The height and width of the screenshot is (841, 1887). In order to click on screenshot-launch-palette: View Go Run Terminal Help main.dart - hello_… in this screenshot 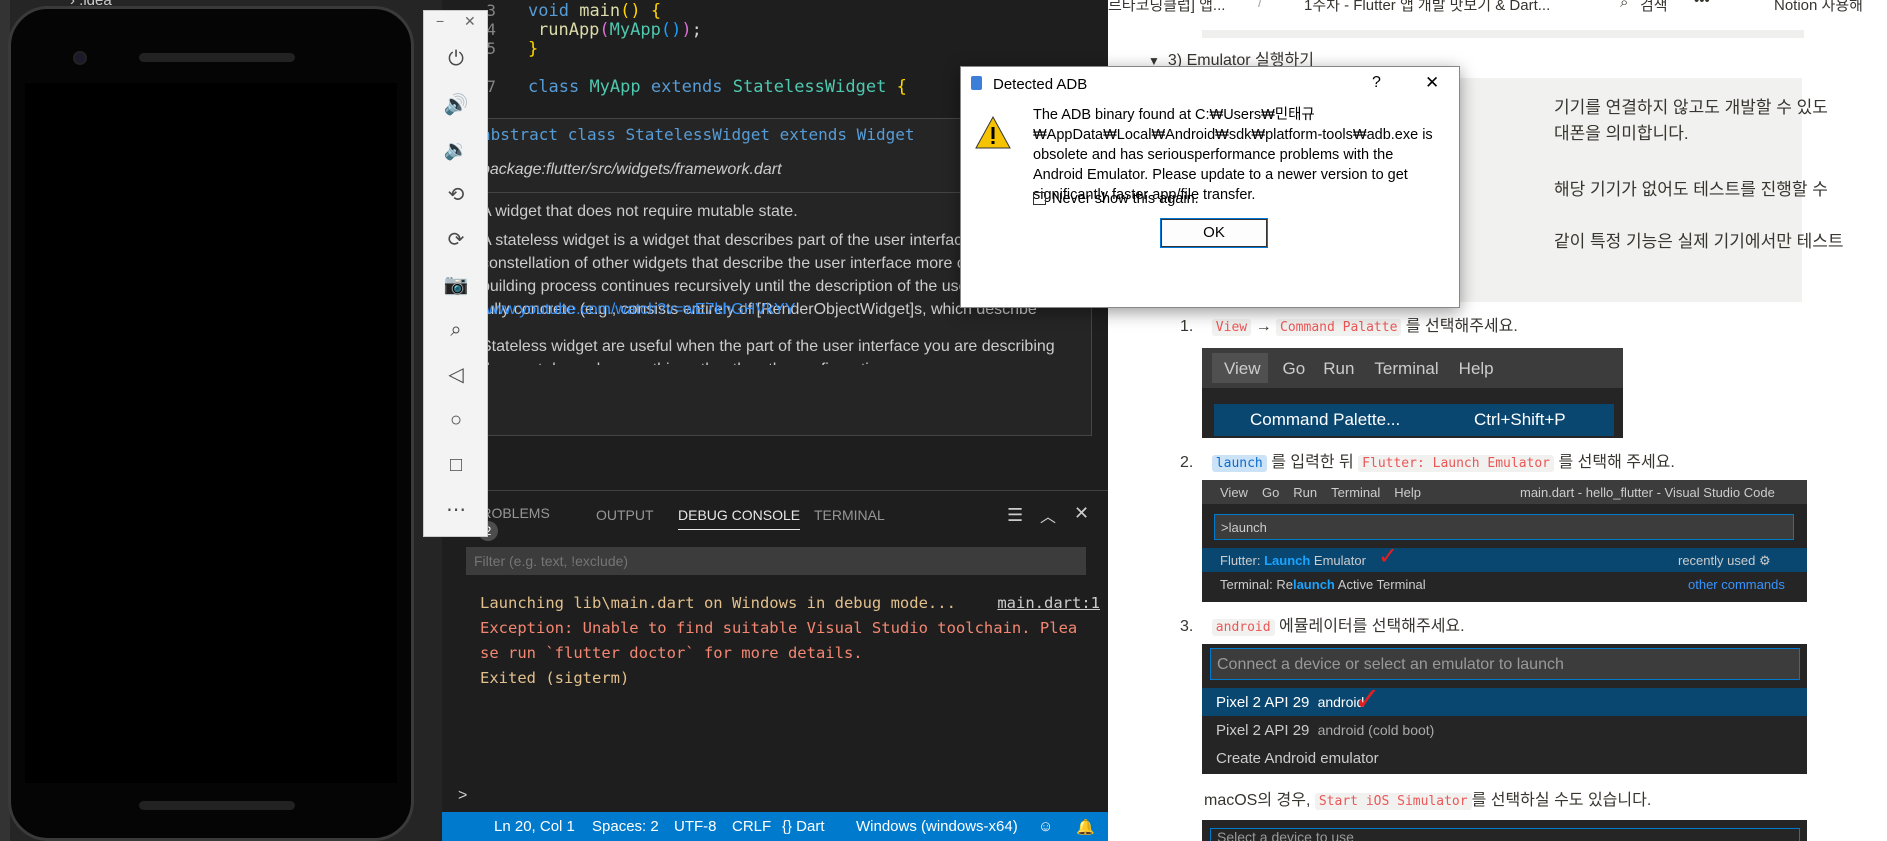, I will do `click(1504, 541)`.